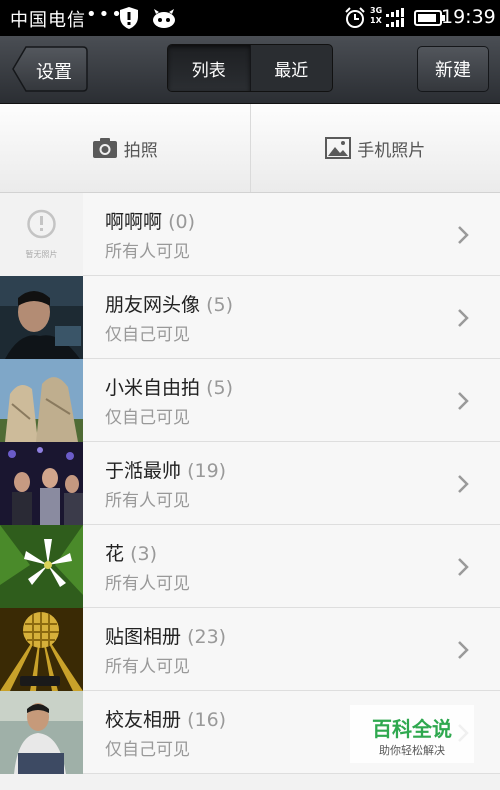  I want to click on album-title: 于湉最帅 (19), so click(166, 471).